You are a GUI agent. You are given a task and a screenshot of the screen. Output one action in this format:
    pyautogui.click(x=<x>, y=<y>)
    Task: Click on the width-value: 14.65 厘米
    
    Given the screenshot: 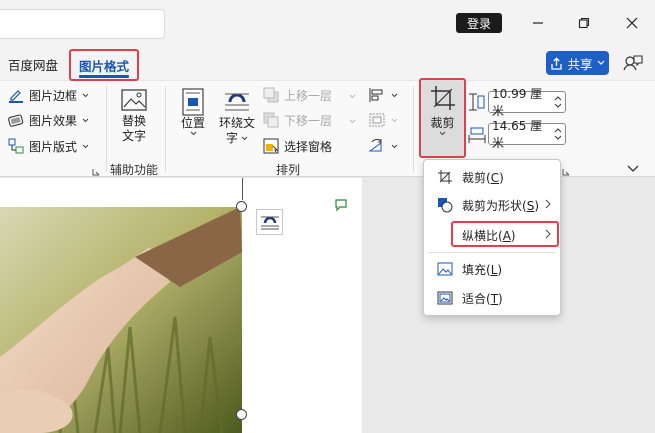 What is the action you would take?
    pyautogui.click(x=517, y=134)
    